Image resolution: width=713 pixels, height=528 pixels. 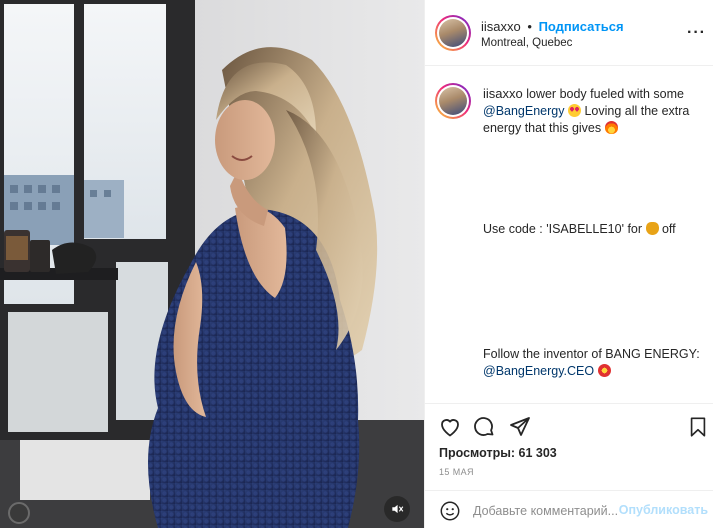 What do you see at coordinates (526, 43) in the screenshot?
I see `location-link: Montreal, Quebec` at bounding box center [526, 43].